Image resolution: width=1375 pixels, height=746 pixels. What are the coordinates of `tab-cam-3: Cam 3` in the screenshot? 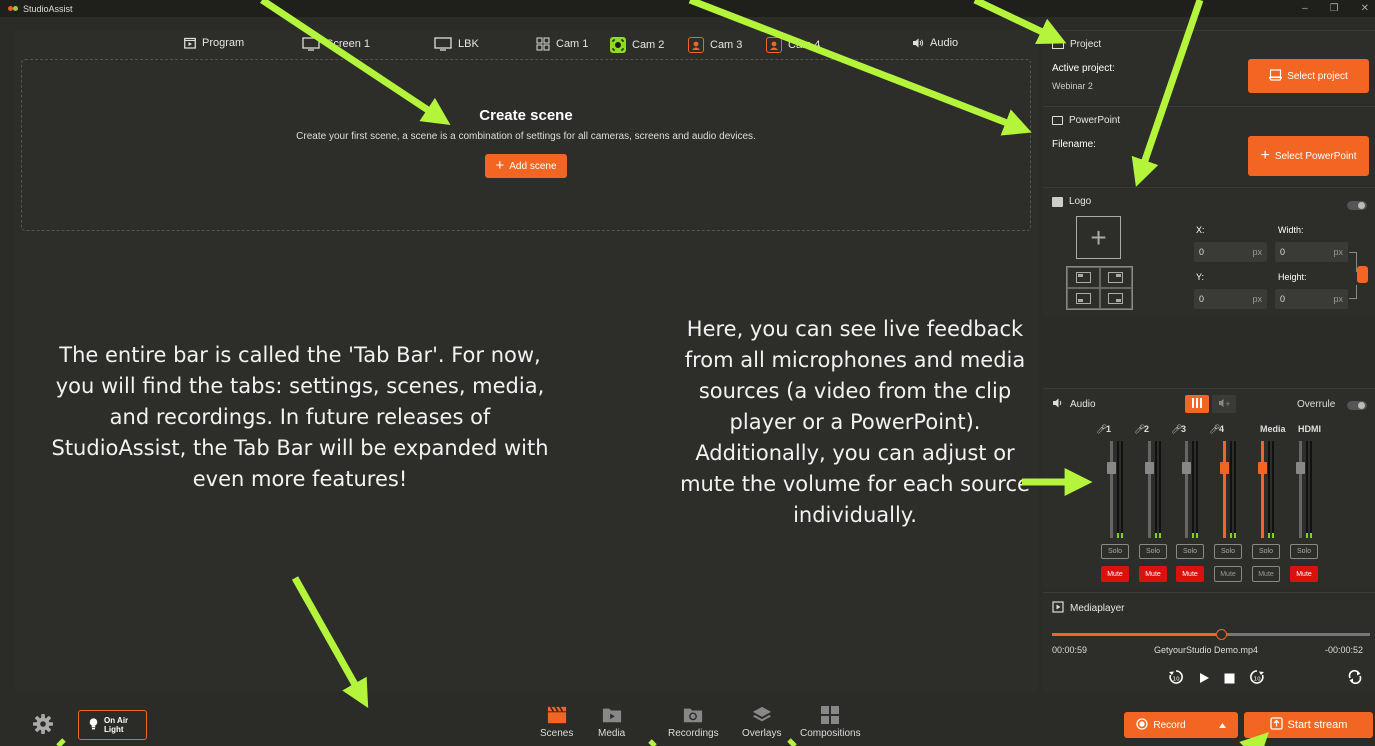 It's located at (715, 45).